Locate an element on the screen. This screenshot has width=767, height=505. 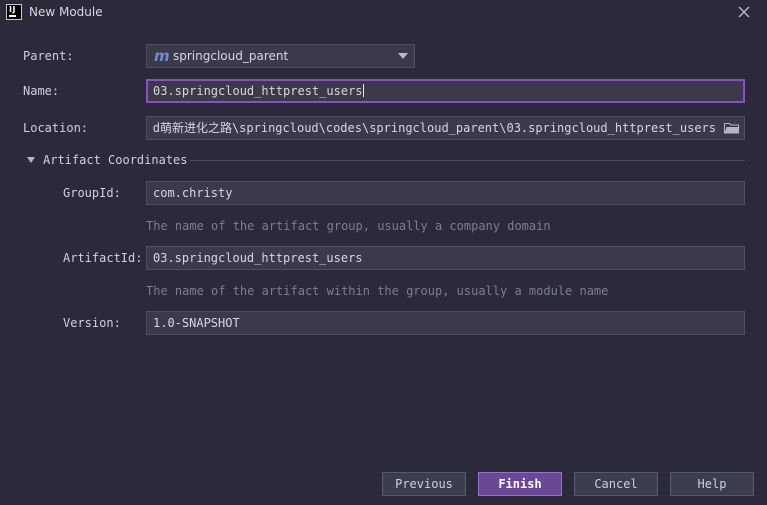
version-label: Version: is located at coordinates (92, 323).